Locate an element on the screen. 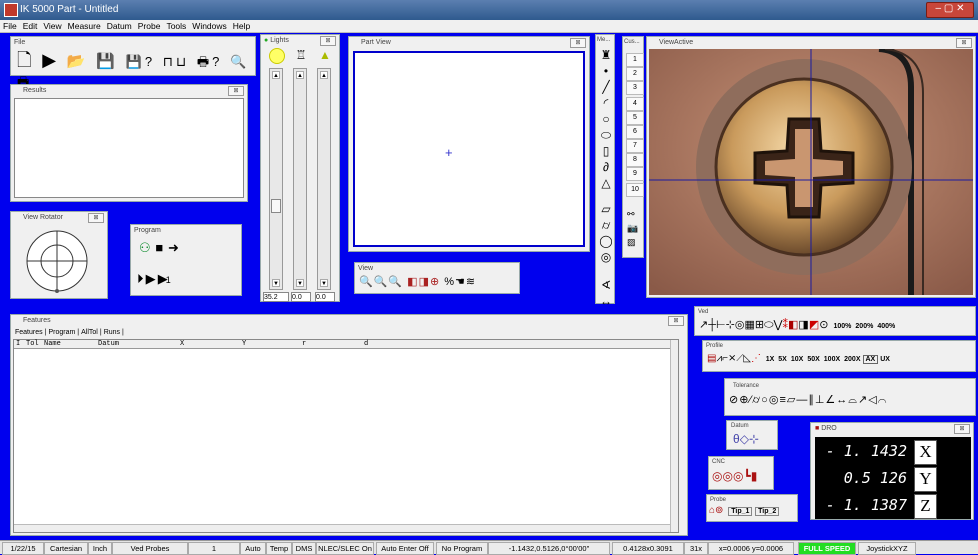 Image resolution: width=978 pixels, height=555 pixels. ved-pointer-icon: ↗ is located at coordinates (703, 325).